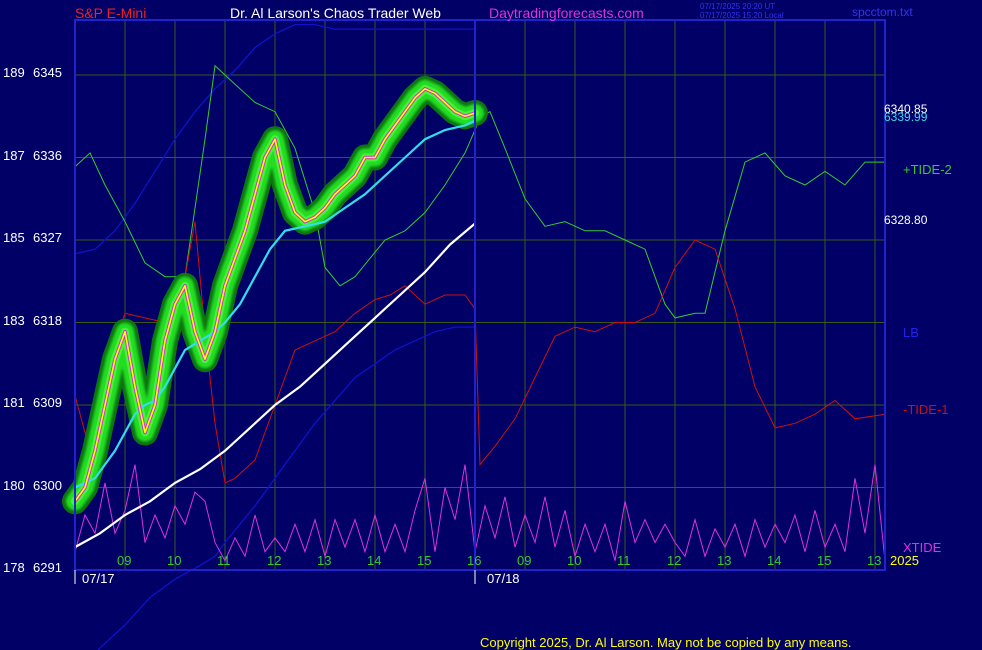 This screenshot has height=650, width=982. Describe the element at coordinates (480, 513) in the screenshot. I see `xtide-line` at that location.